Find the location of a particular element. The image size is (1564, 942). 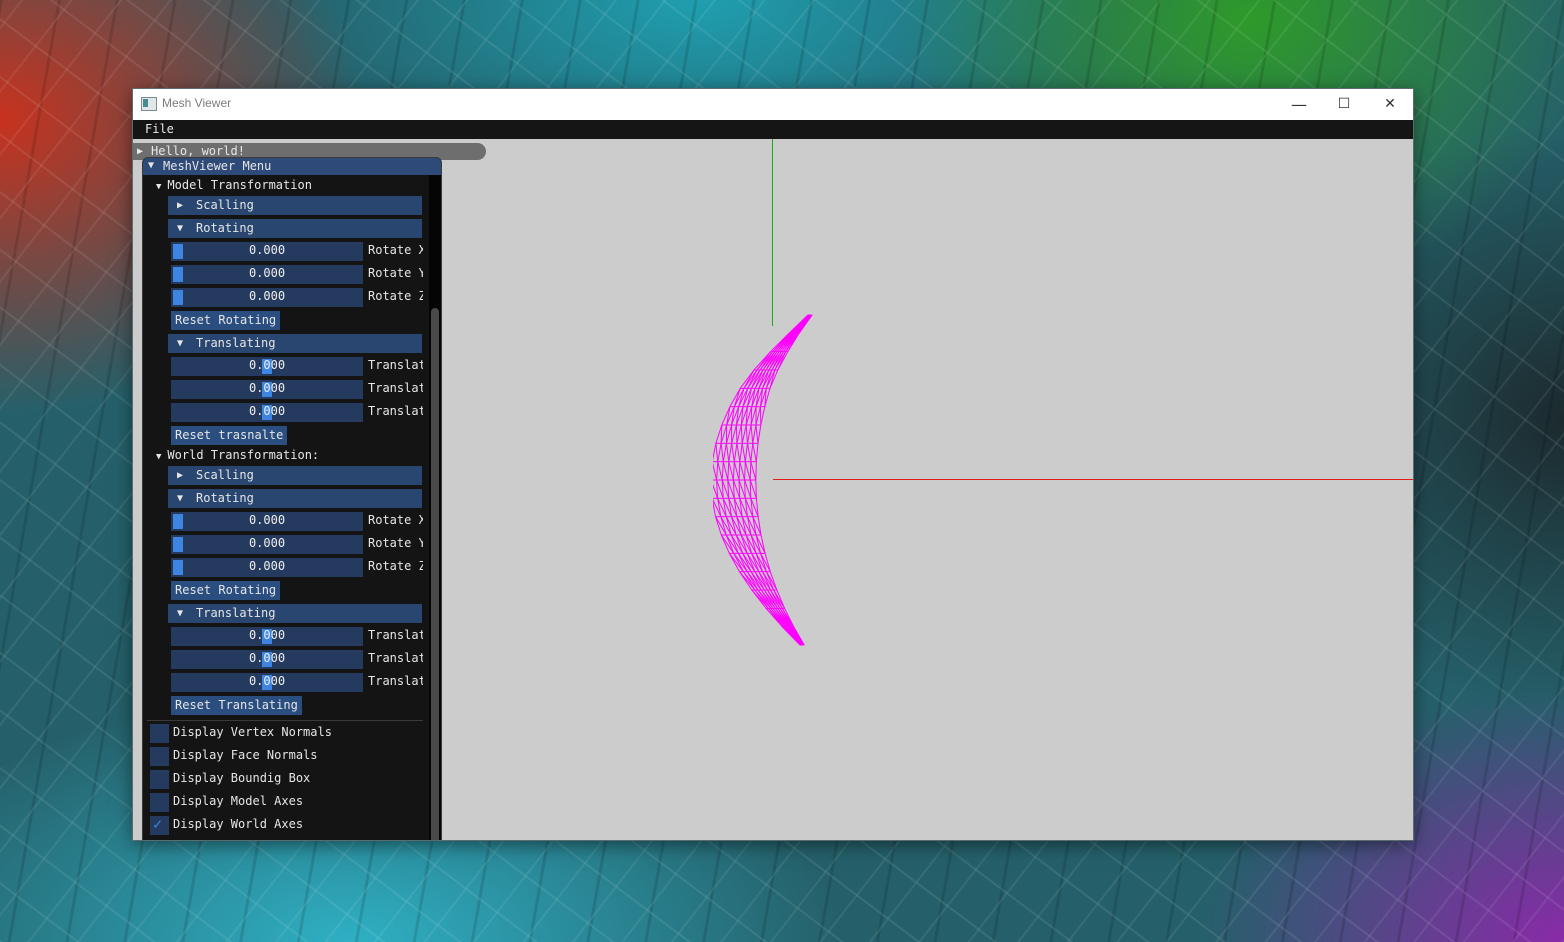

model-translate-z-slider: 0.000 is located at coordinates (267, 412).